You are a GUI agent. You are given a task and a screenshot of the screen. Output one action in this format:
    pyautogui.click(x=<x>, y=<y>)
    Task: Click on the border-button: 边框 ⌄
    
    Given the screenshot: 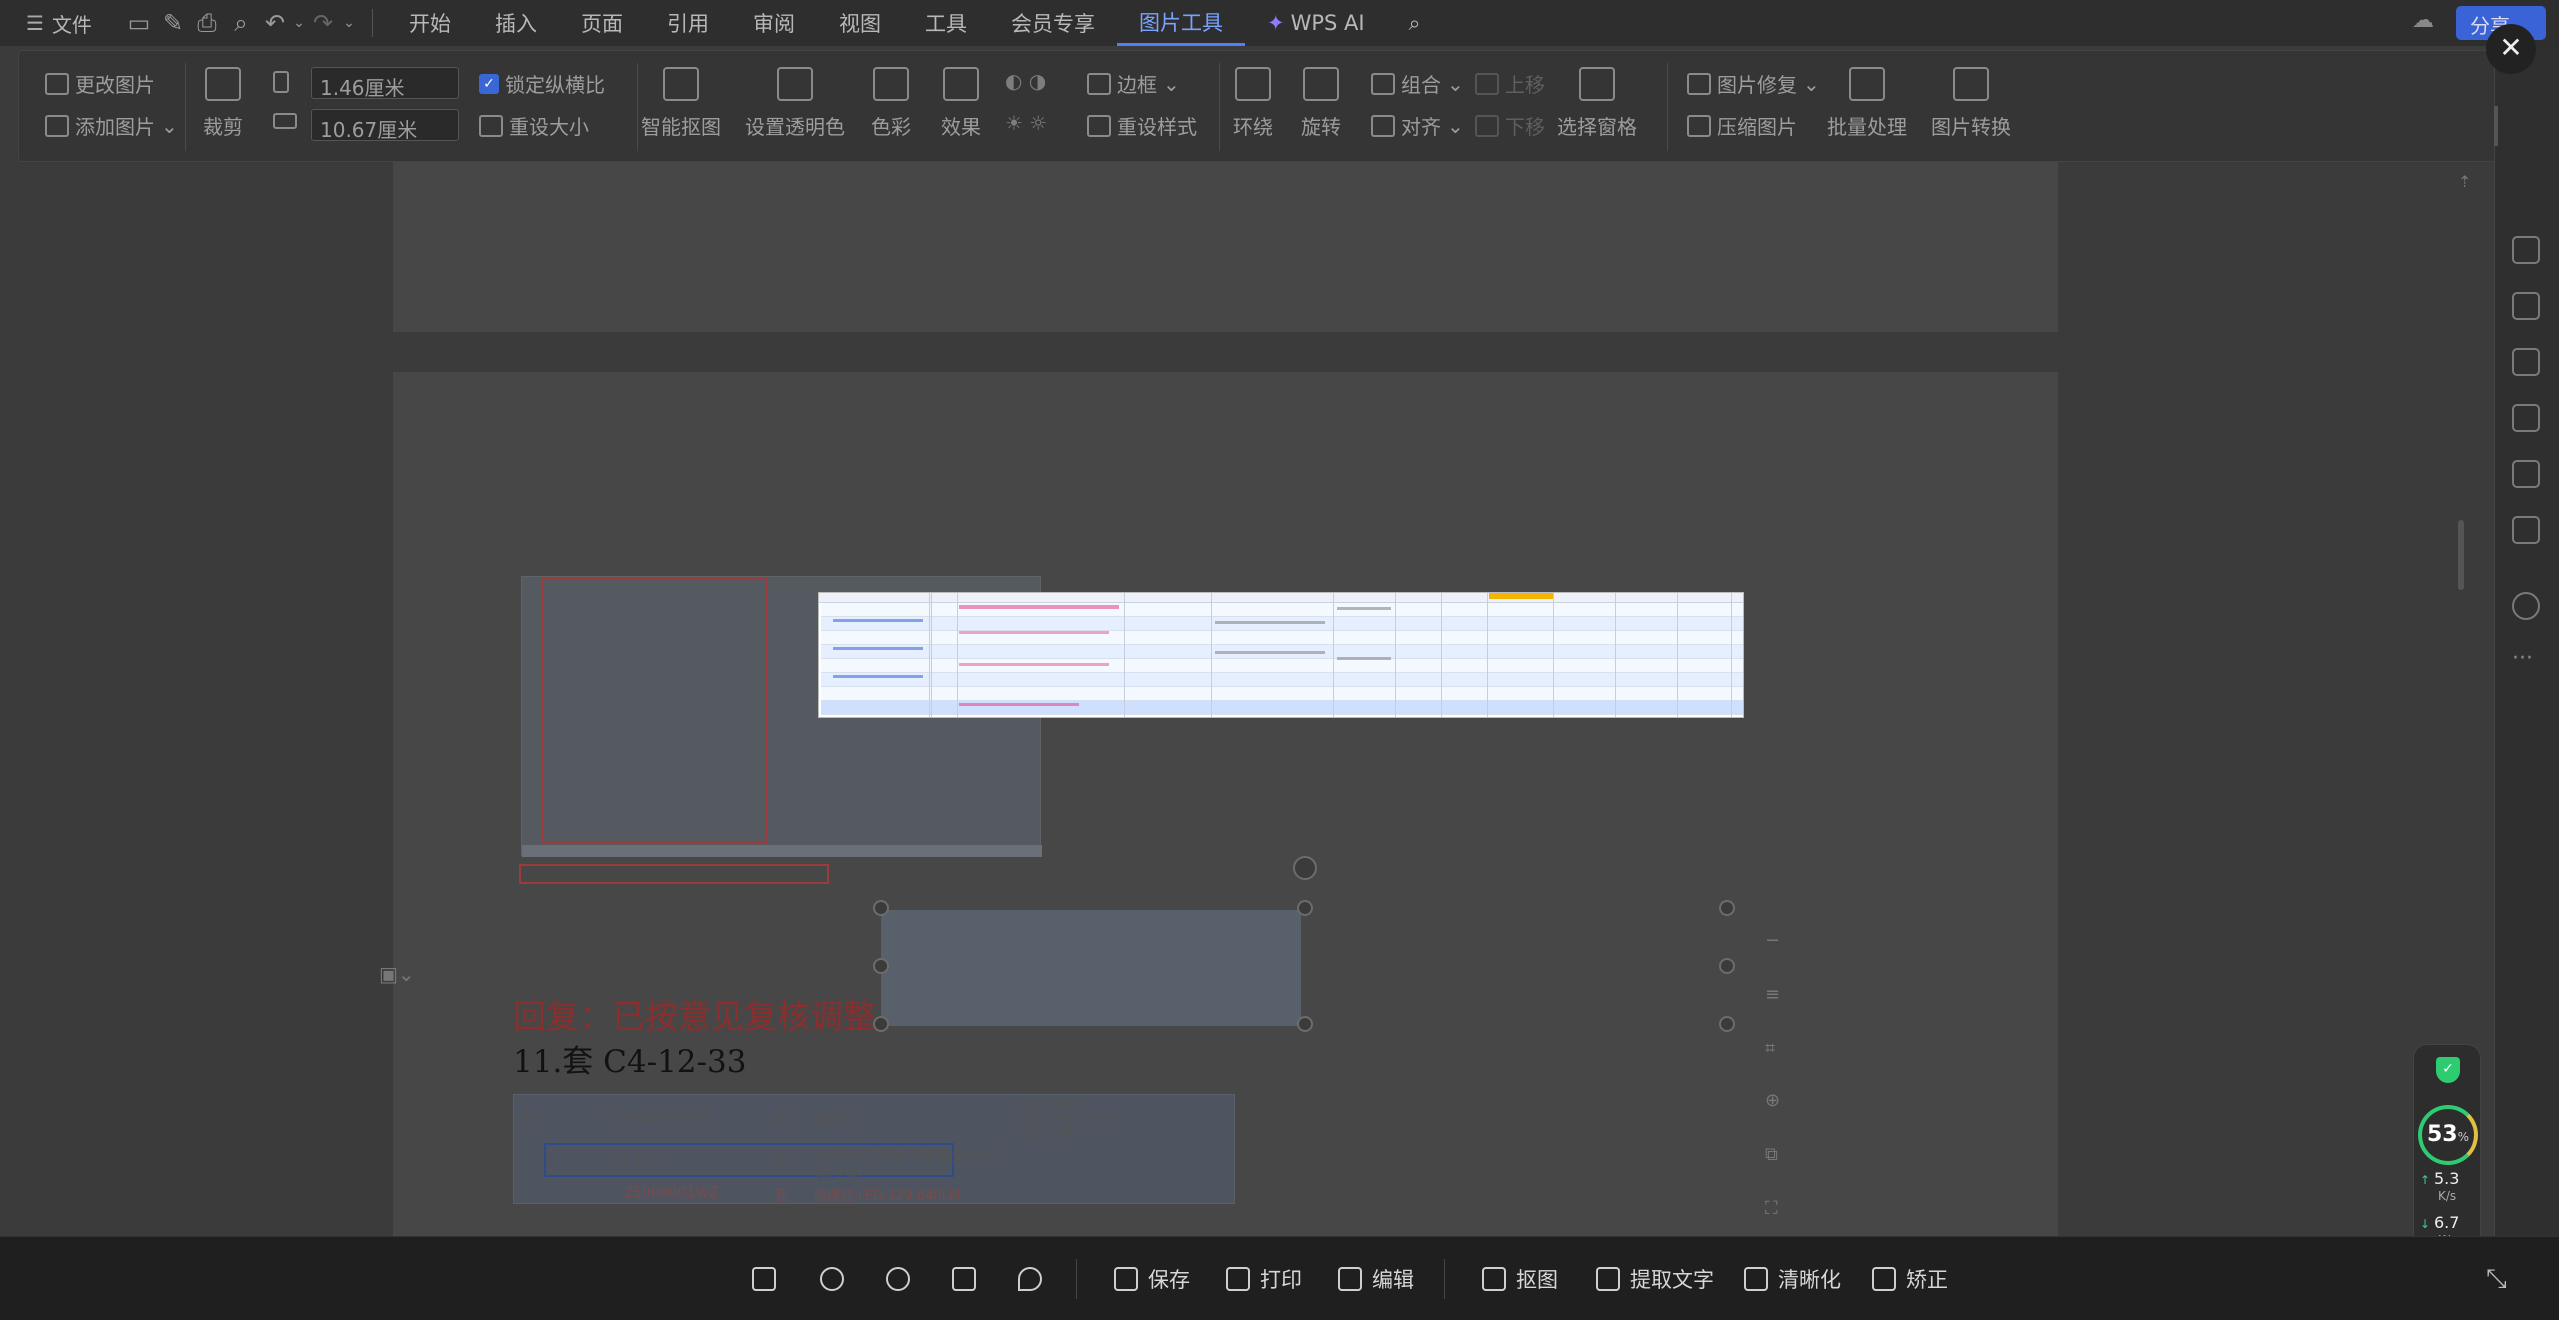 What is the action you would take?
    pyautogui.click(x=1133, y=83)
    